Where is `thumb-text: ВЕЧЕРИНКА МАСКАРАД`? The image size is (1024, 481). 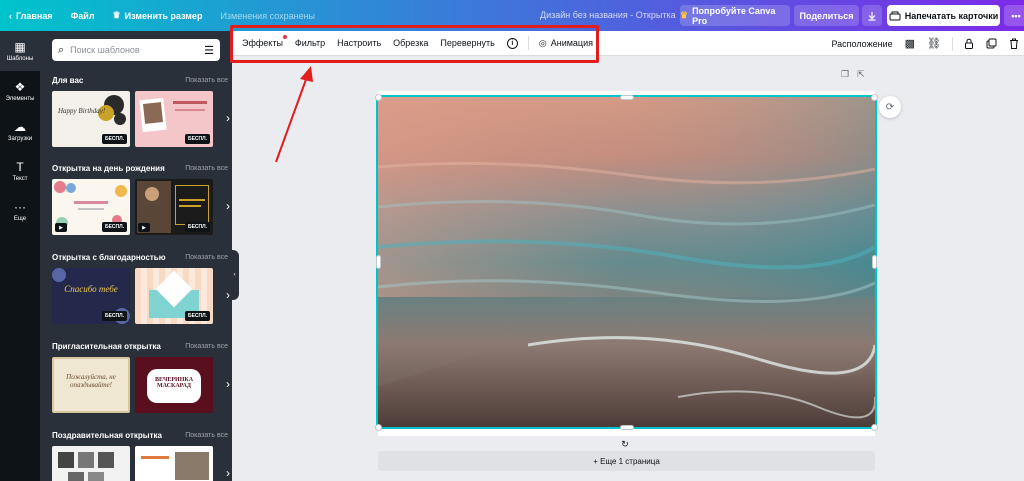
thumb-text: ВЕЧЕРИНКА МАСКАРАД is located at coordinates (174, 383).